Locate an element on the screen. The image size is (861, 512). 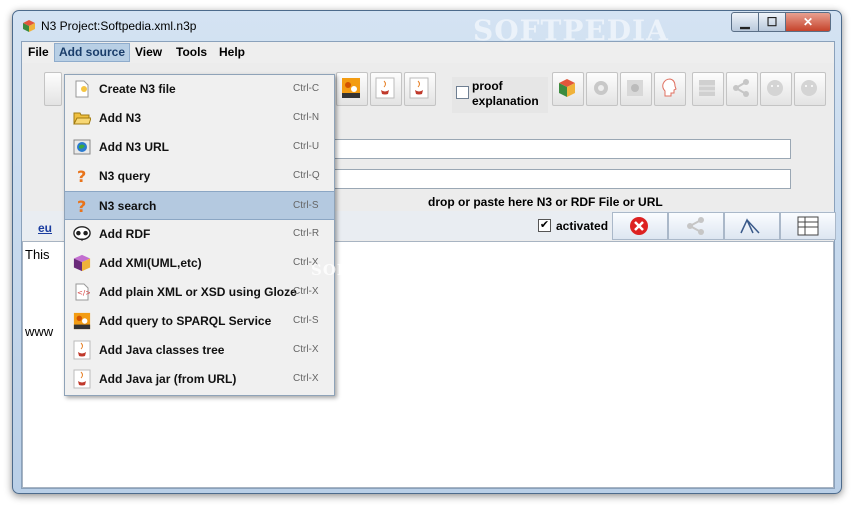
menu-item-label: Add Java jar (from URL) is located at coordinates (168, 379).